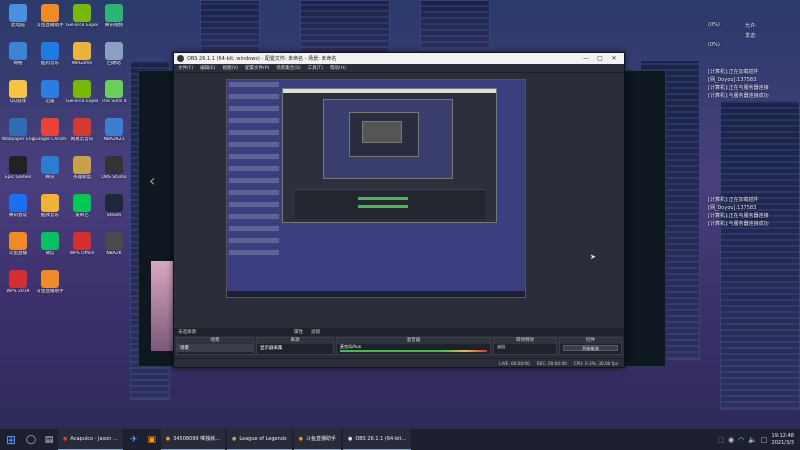  I want to click on close-icon: ✕, so click(614, 58).